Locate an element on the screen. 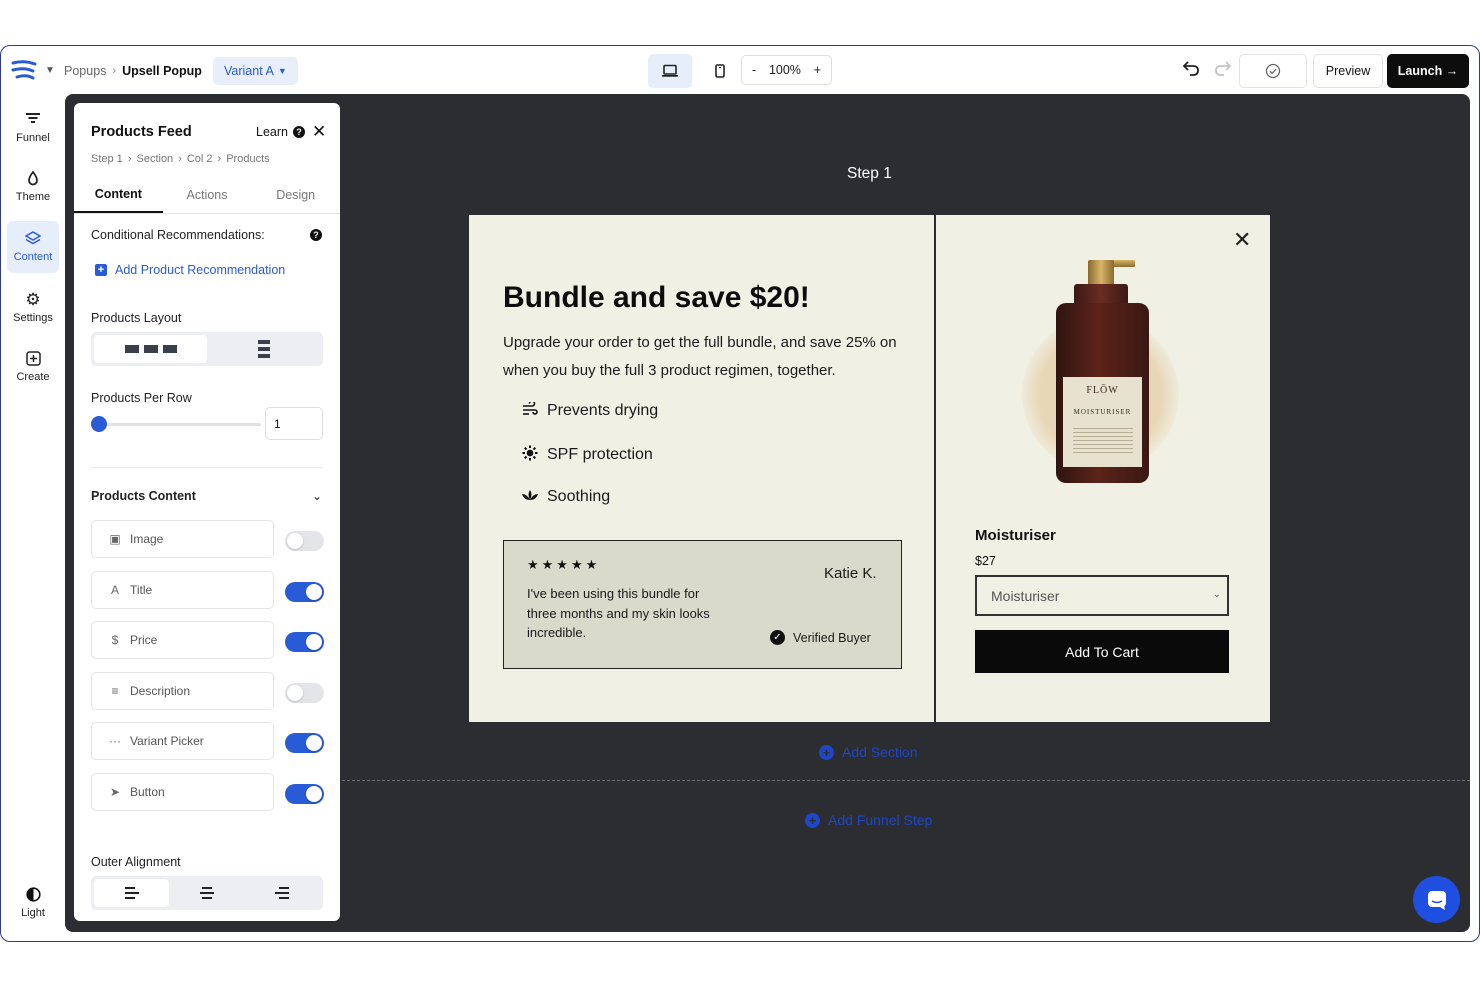  dollar-icon: $ is located at coordinates (115, 640).